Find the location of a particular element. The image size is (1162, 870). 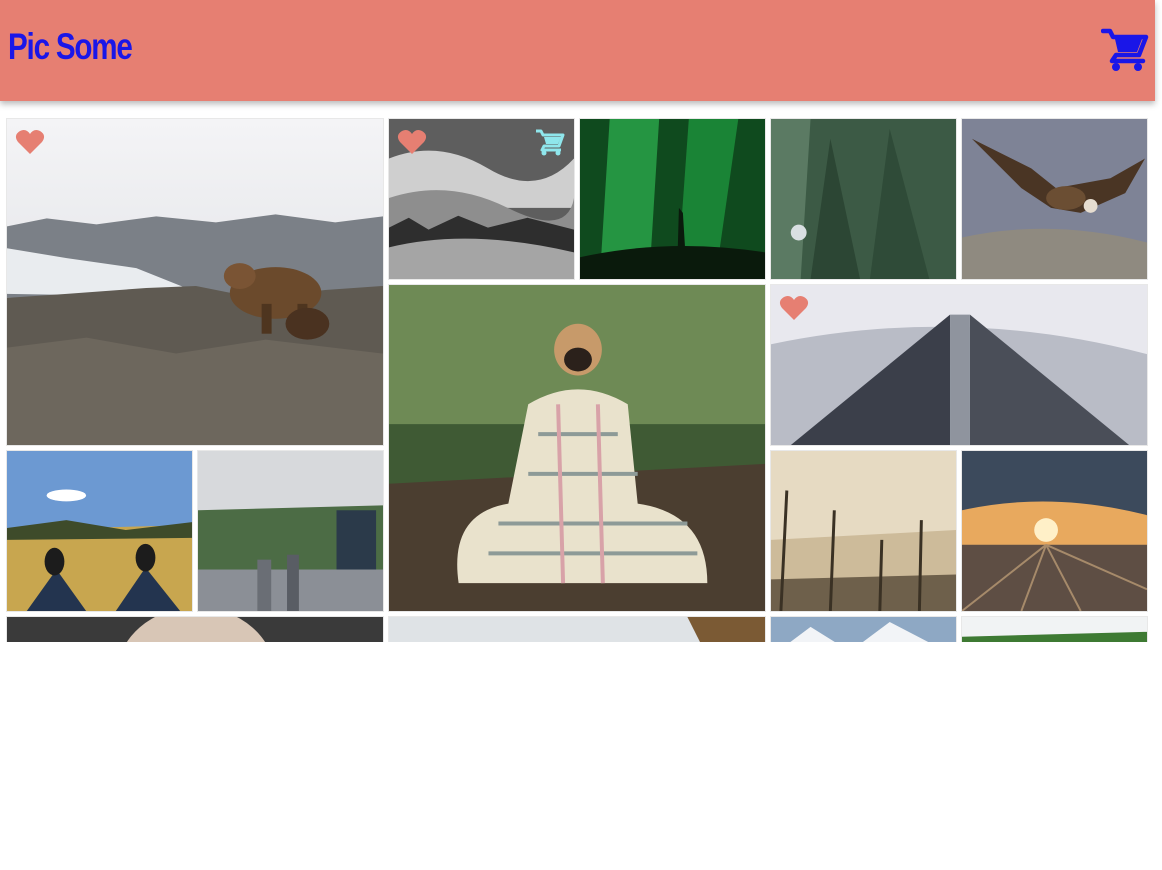

photo-tile-grass-field is located at coordinates (1054, 629).